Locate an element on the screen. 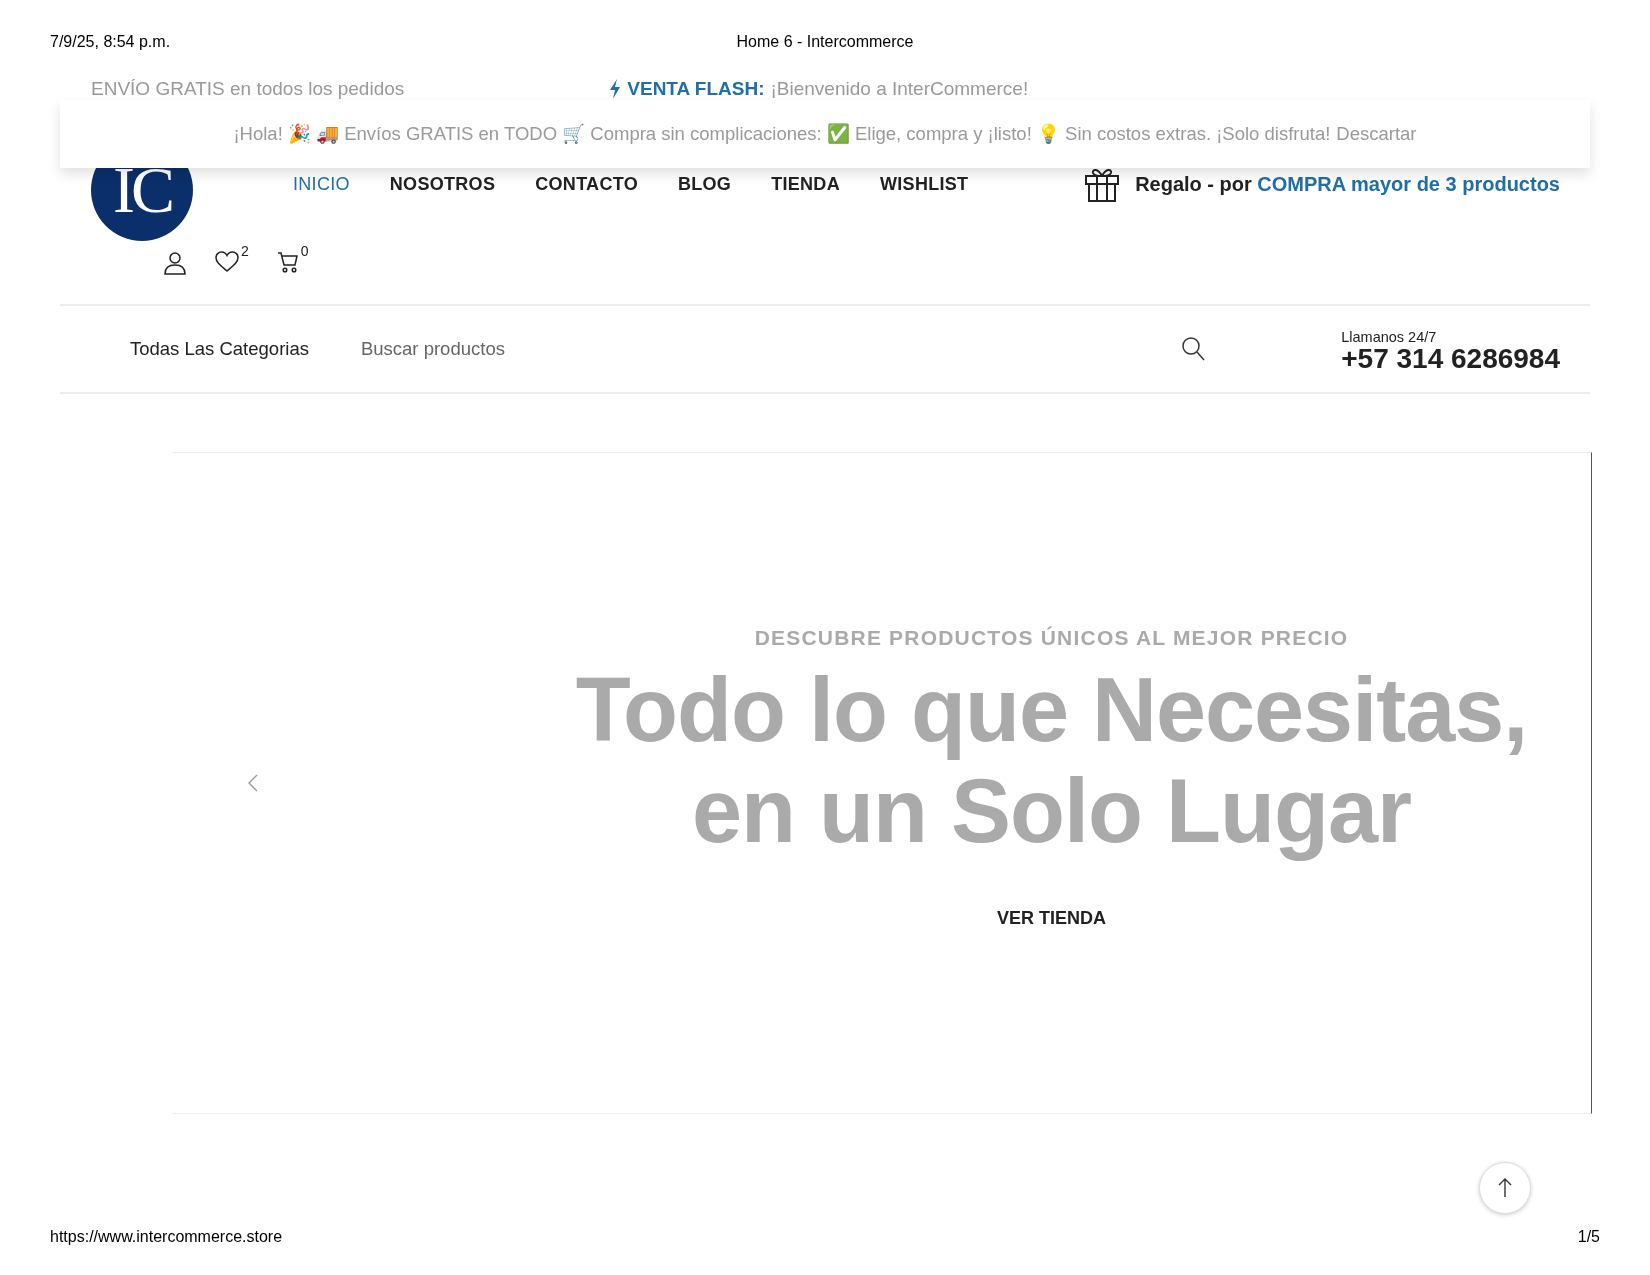  notice-text: ¡Hola! 🎉 🚚 Envíos GRATIS en TODO 🛒 Compra sin complicaciones: ✅ Elige, compra y ¡listo! 💡 Sin costos extras. ¡Solo disfruta! is located at coordinates (782, 134).